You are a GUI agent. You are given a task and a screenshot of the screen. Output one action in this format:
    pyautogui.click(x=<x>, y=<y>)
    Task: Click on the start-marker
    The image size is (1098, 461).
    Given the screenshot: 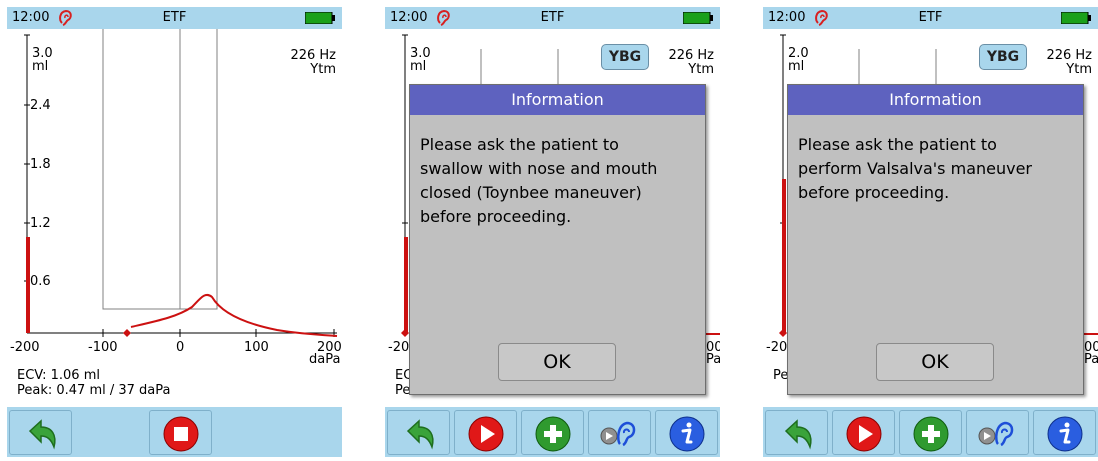 What is the action you would take?
    pyautogui.click(x=127, y=333)
    